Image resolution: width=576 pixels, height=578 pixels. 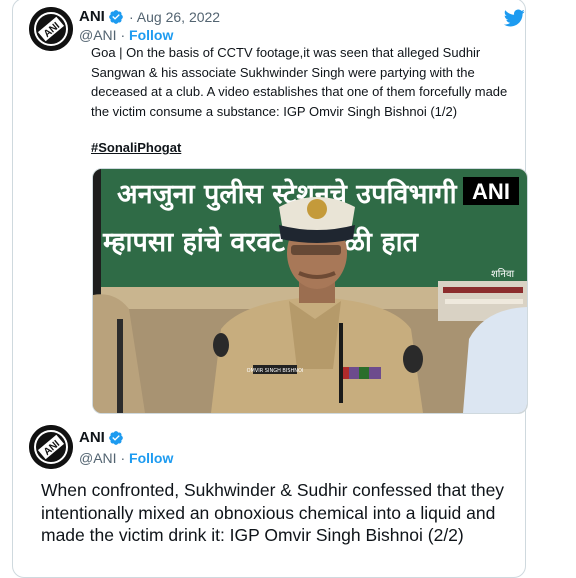 I want to click on watermark-text: ANI, so click(x=491, y=191).